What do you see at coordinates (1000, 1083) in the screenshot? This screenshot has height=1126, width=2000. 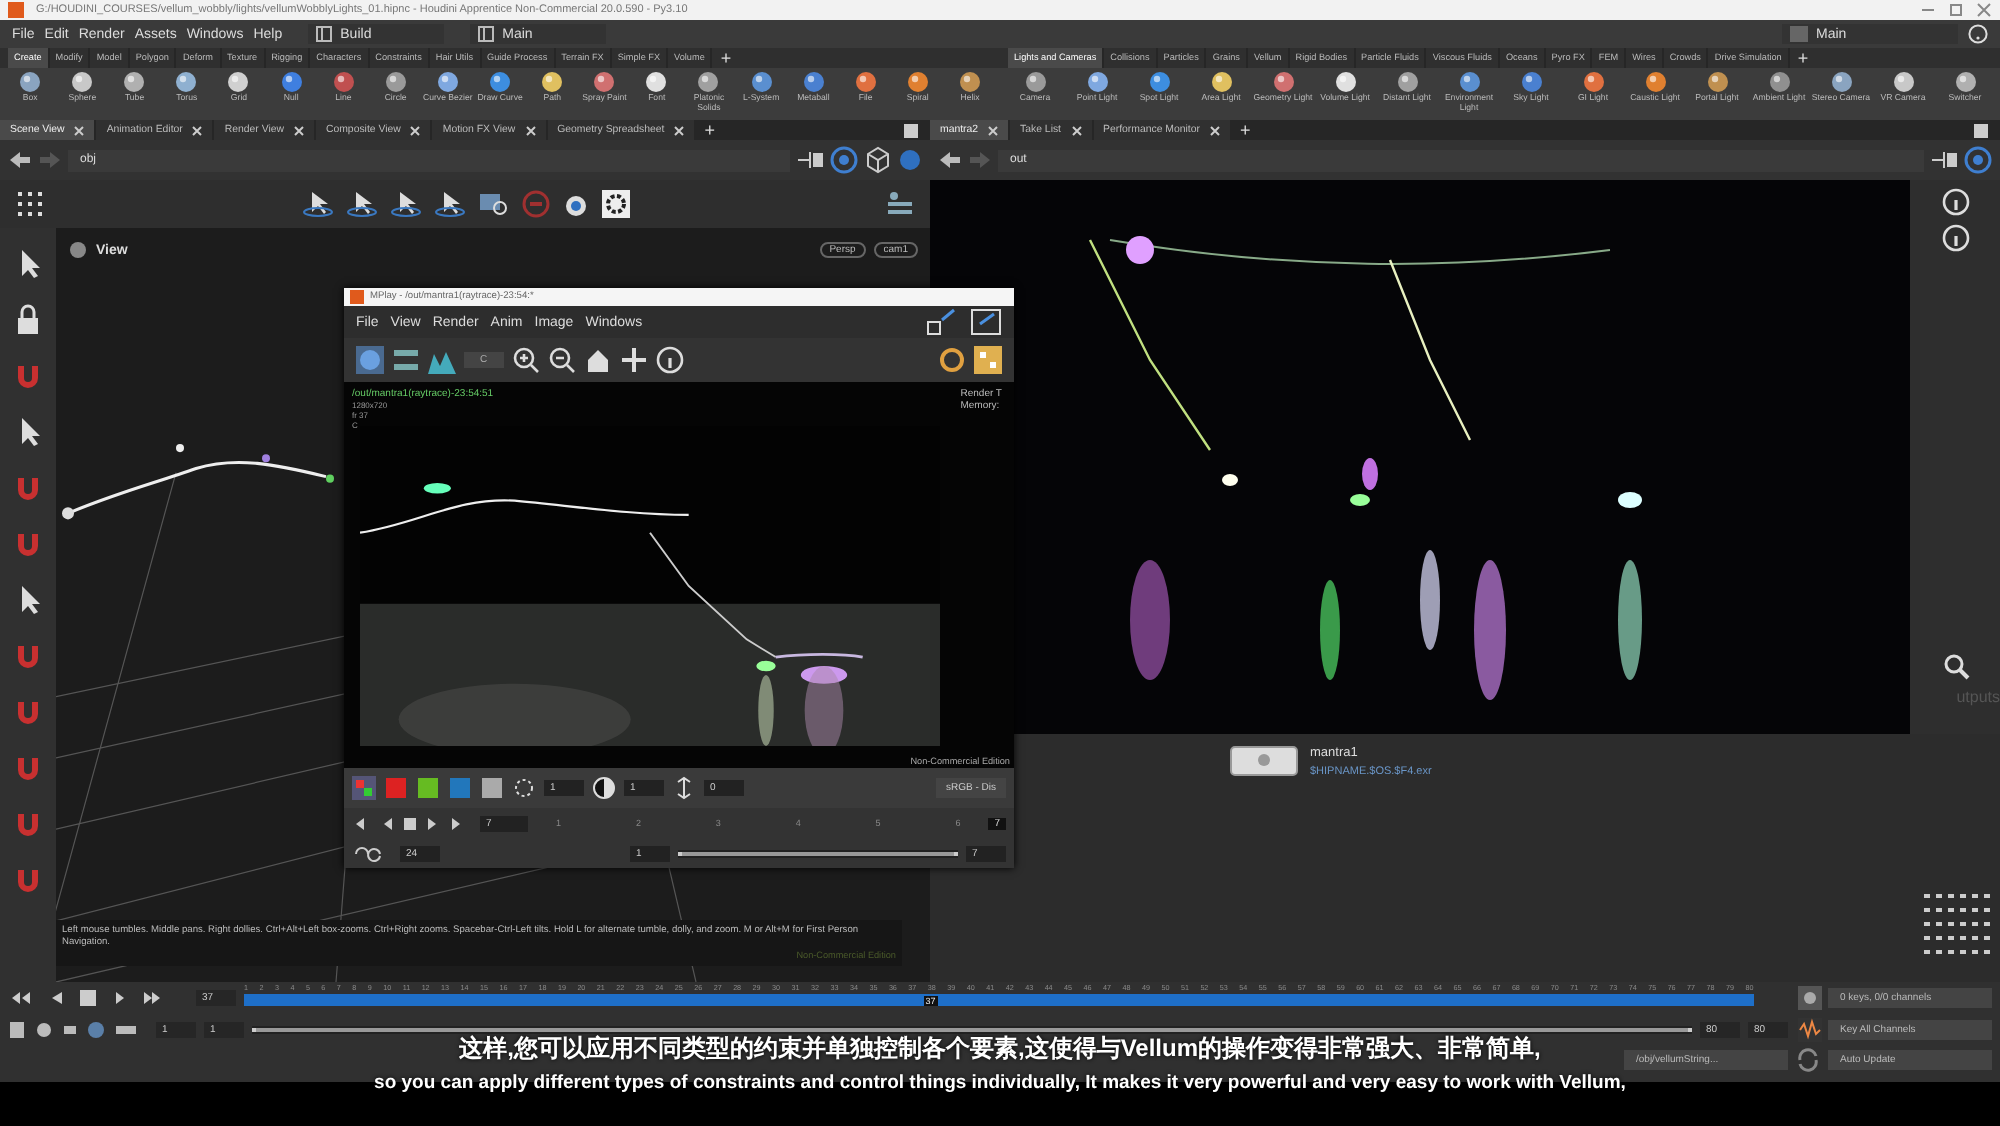 I see `subtitle: so you can apply different types of constraints and control things individually, It makes it very powerful and very easy to work with Vellum,` at bounding box center [1000, 1083].